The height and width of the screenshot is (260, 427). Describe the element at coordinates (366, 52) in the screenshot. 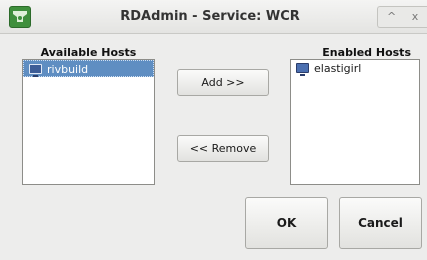

I see `enabled-hosts-label: Enabled Hosts` at that location.